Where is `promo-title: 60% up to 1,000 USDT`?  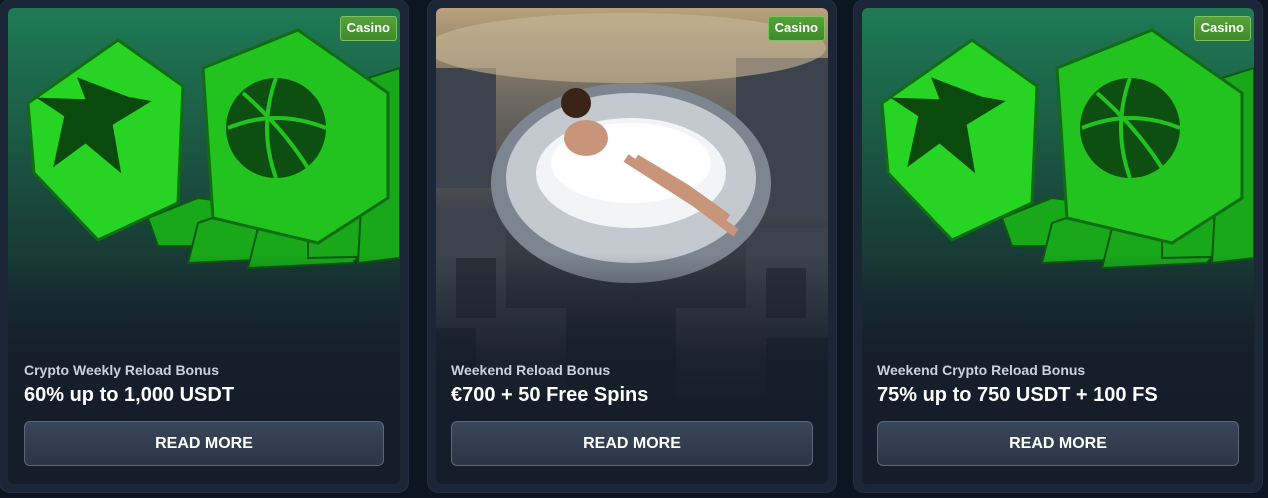
promo-title: 60% up to 1,000 USDT is located at coordinates (129, 395).